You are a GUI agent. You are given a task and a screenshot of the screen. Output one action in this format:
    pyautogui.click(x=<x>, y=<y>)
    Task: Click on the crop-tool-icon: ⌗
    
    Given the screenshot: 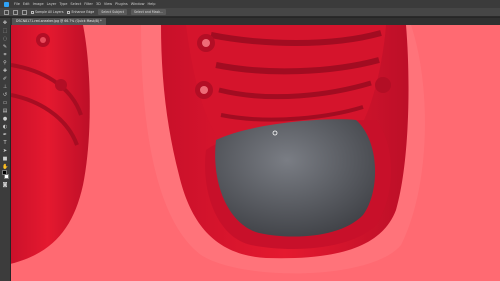 What is the action you would take?
    pyautogui.click(x=5, y=55)
    